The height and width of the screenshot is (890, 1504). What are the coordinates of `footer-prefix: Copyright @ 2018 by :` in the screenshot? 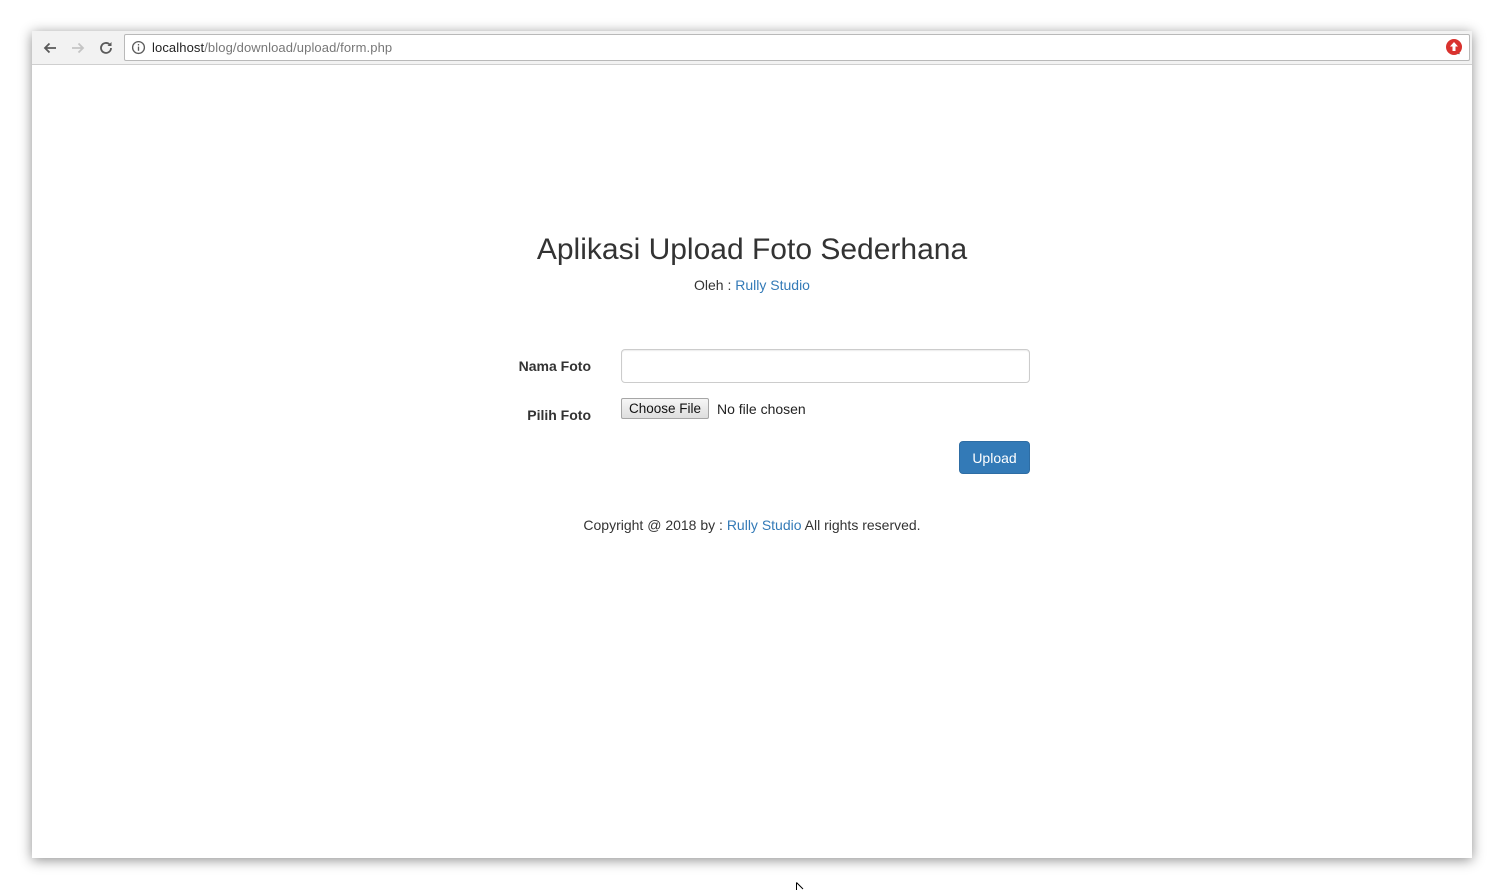 It's located at (653, 525).